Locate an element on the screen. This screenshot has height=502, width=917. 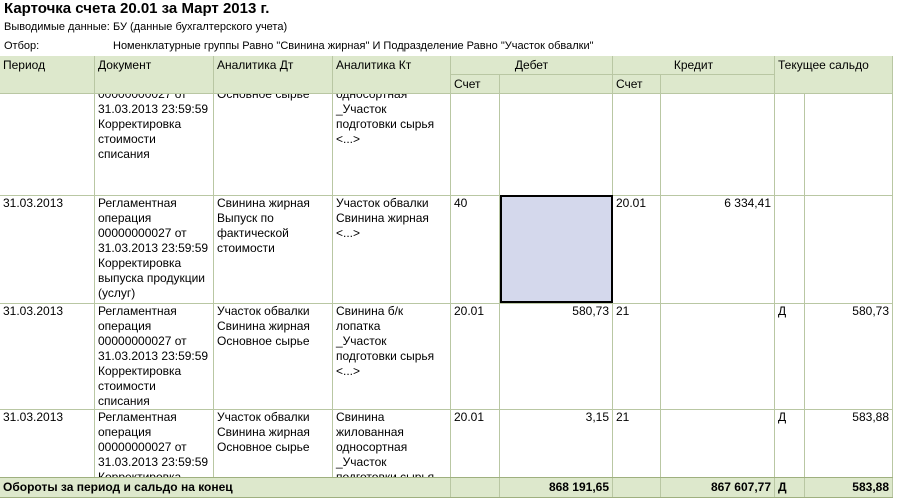
header-document: Документ is located at coordinates (154, 75).